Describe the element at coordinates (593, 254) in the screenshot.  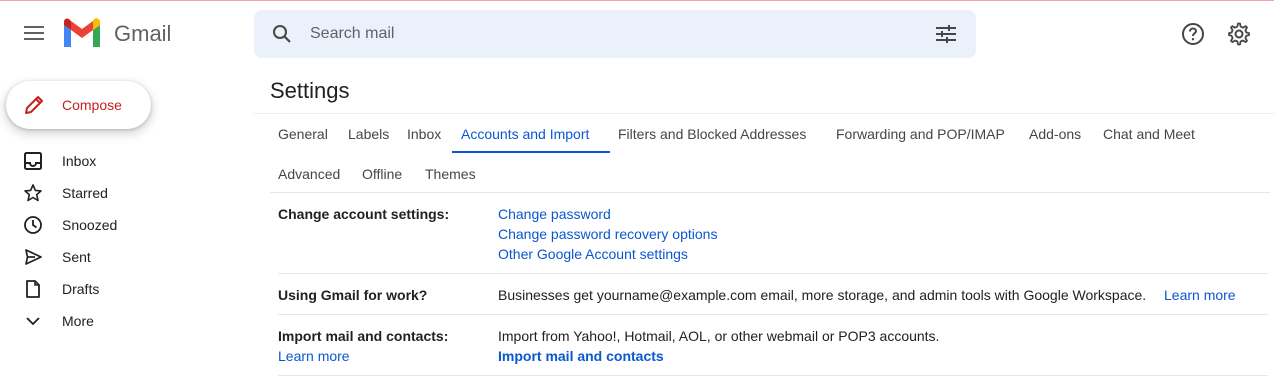
I see `other-account-settings-link: Other Google Account settings` at that location.